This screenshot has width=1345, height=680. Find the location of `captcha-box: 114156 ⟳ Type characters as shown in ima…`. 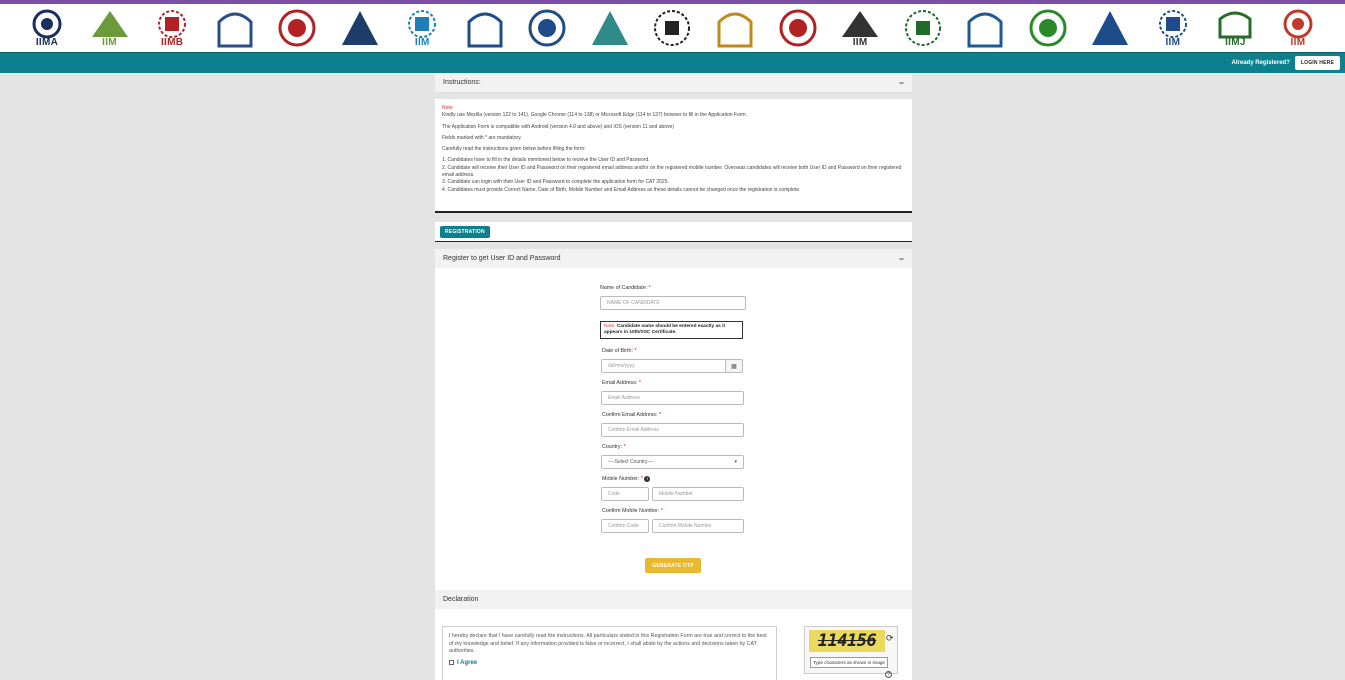

captcha-box: 114156 ⟳ Type characters as shown in ima… is located at coordinates (851, 650).